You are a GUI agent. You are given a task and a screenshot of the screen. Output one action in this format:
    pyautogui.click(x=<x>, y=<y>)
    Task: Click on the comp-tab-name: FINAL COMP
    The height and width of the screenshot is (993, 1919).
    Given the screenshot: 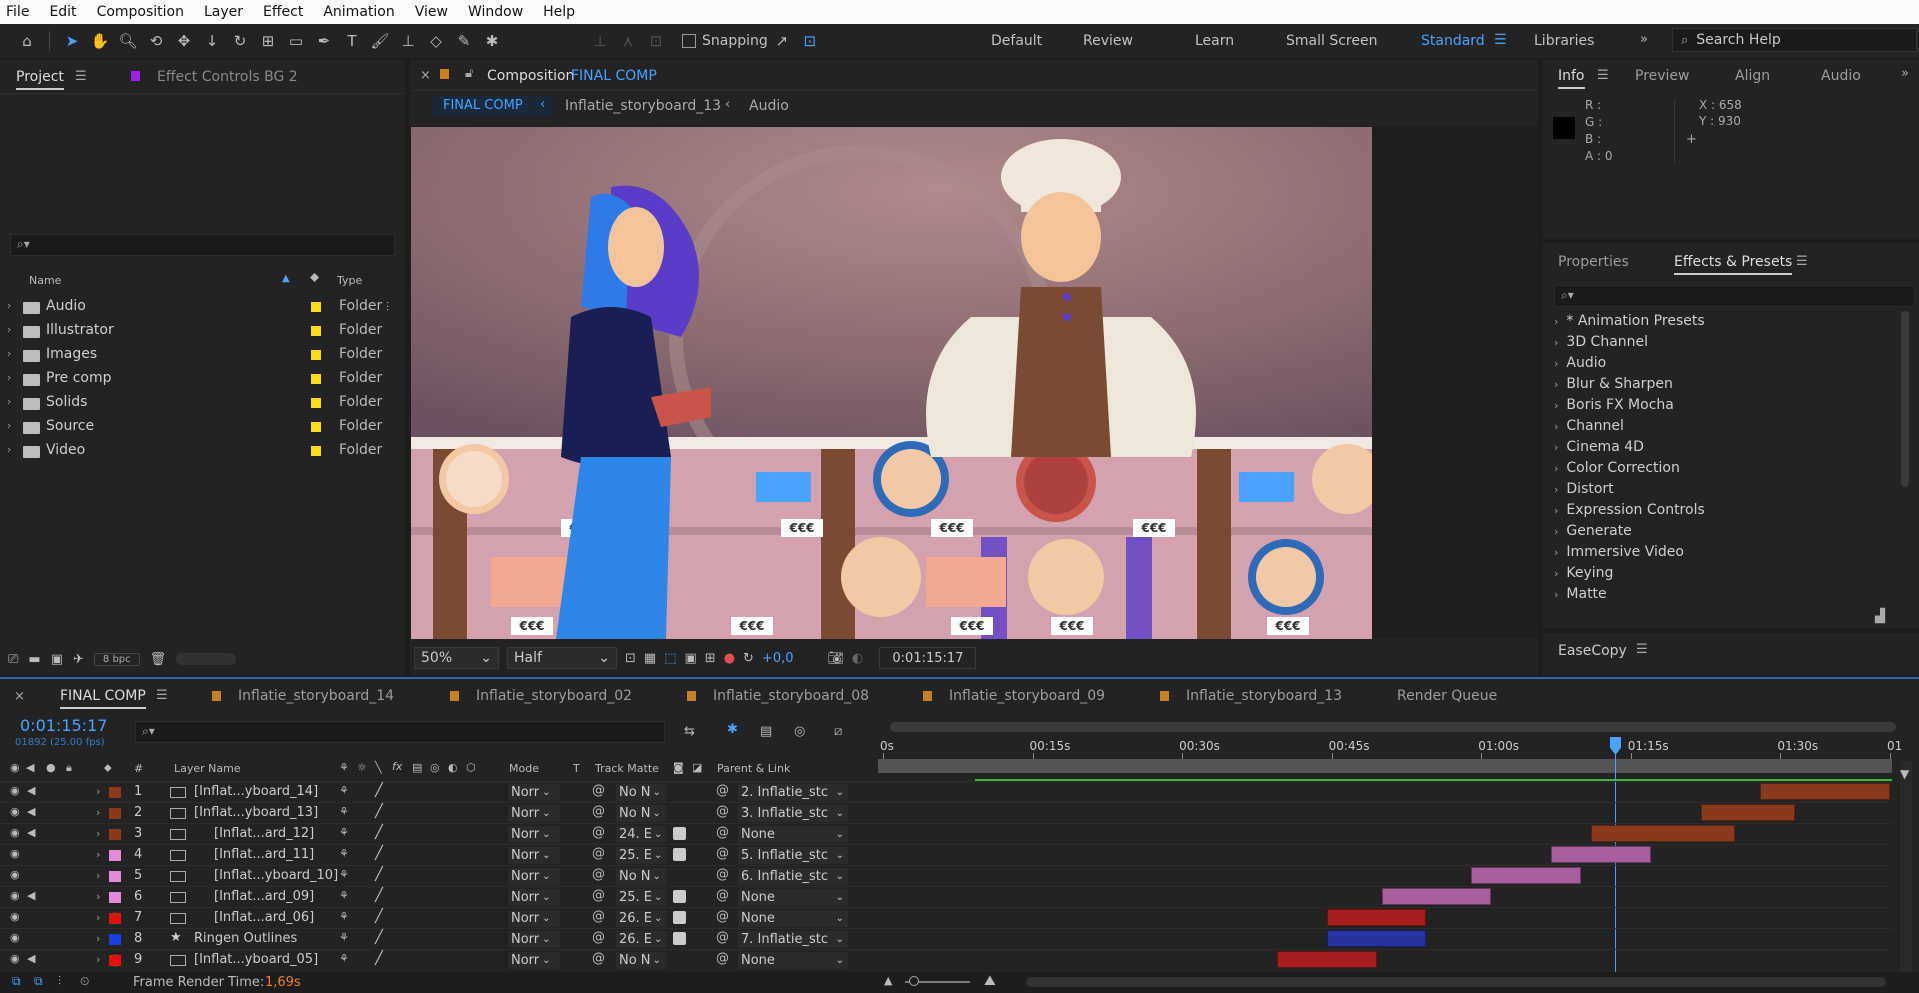 What is the action you would take?
    pyautogui.click(x=614, y=76)
    